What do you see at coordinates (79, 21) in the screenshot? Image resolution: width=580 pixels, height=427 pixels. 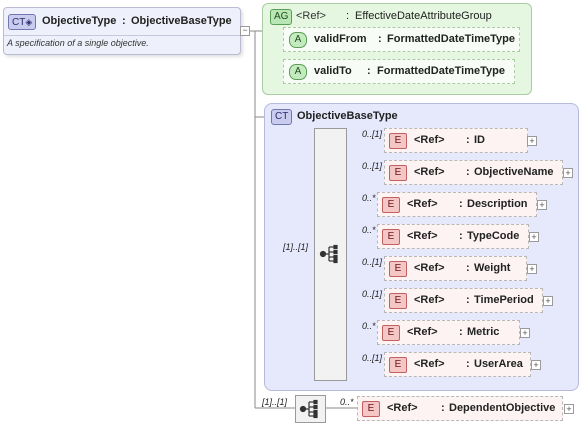 I see `type-name: ObjectiveType` at bounding box center [79, 21].